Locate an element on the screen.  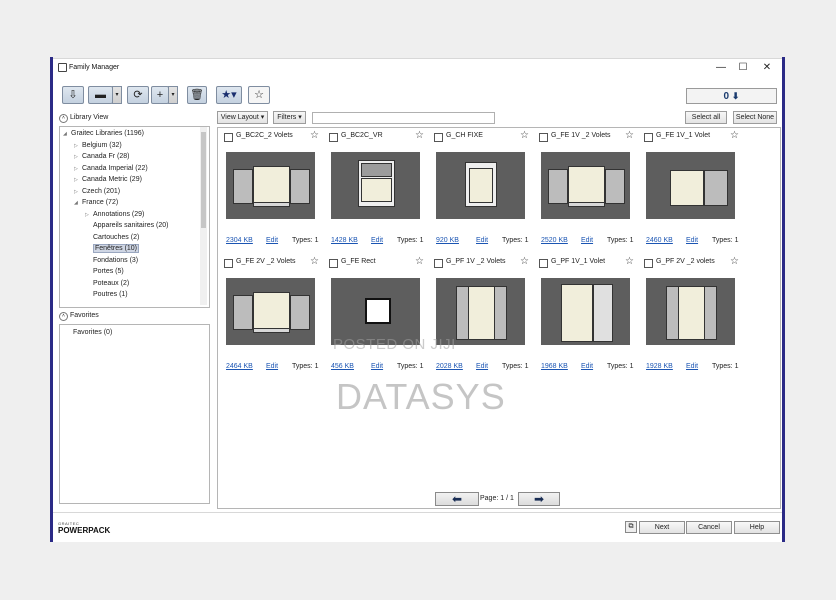
tree-item: ▷ Canada Fr (28) is located at coordinates (101, 156).